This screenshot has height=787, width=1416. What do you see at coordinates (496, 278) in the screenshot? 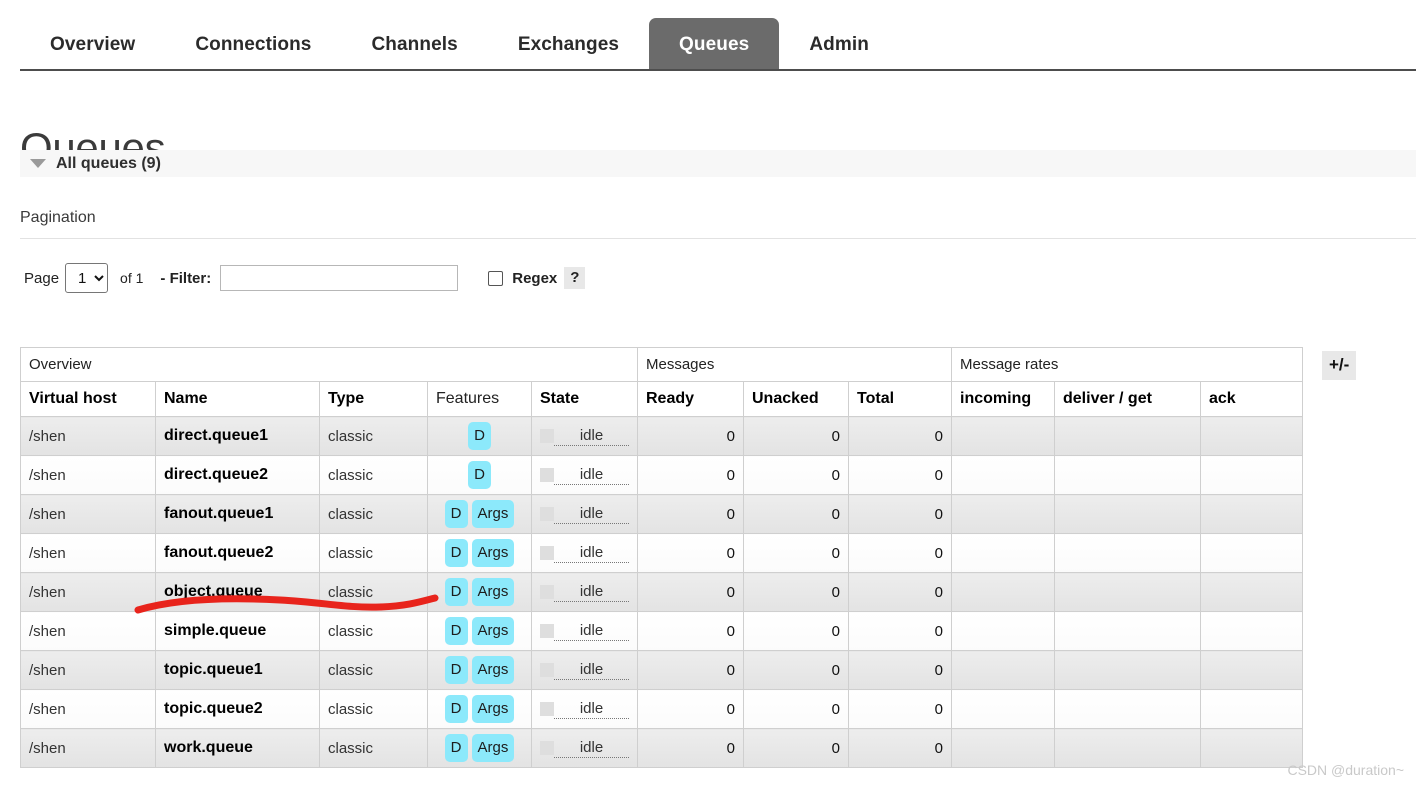
I see `regex-checkbox` at bounding box center [496, 278].